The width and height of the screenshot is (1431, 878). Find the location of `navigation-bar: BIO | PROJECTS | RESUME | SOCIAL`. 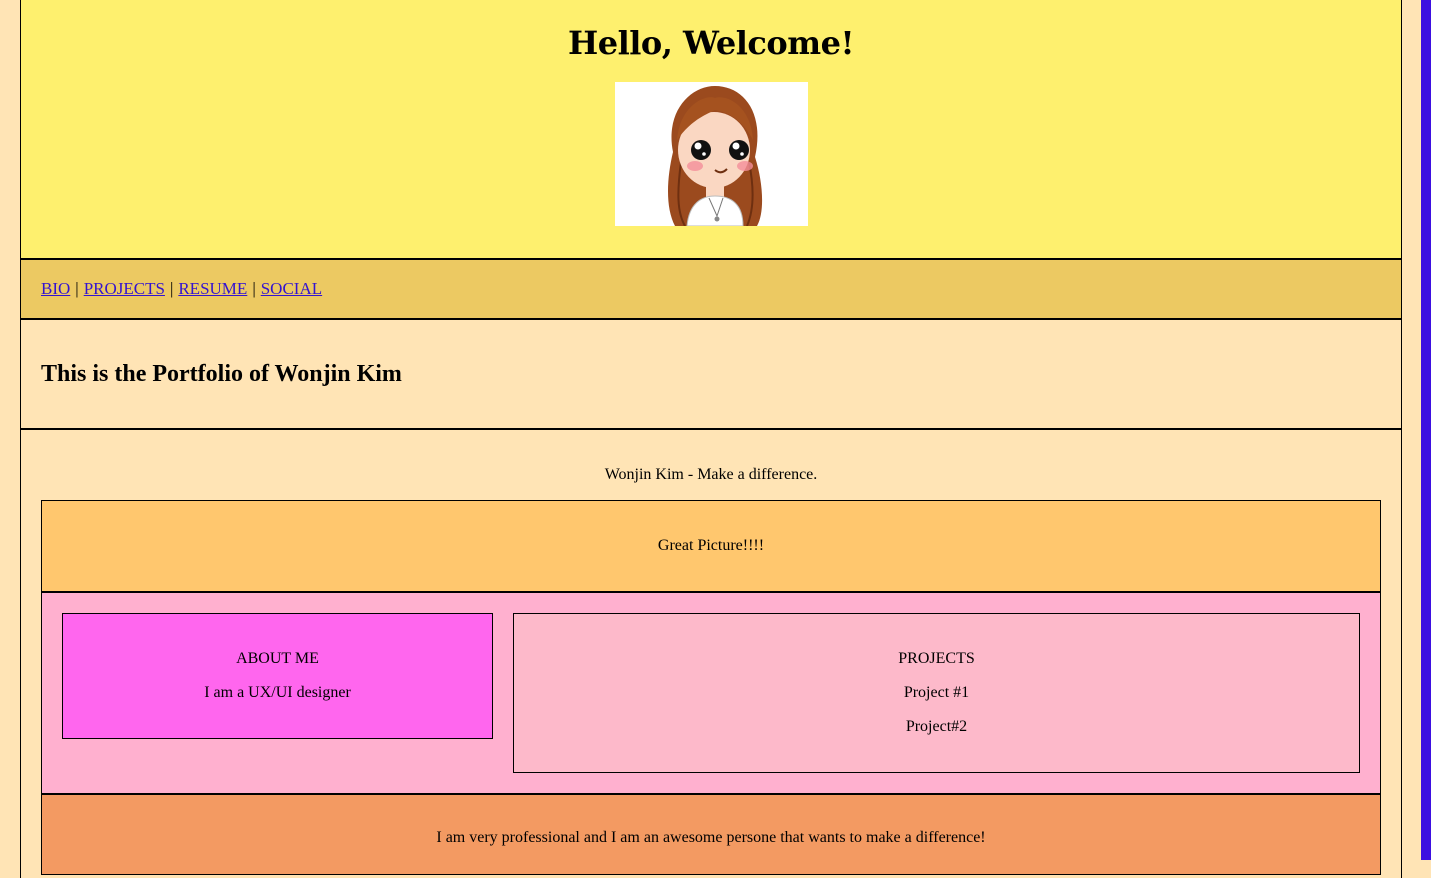

navigation-bar: BIO | PROJECTS | RESUME | SOCIAL is located at coordinates (711, 290).